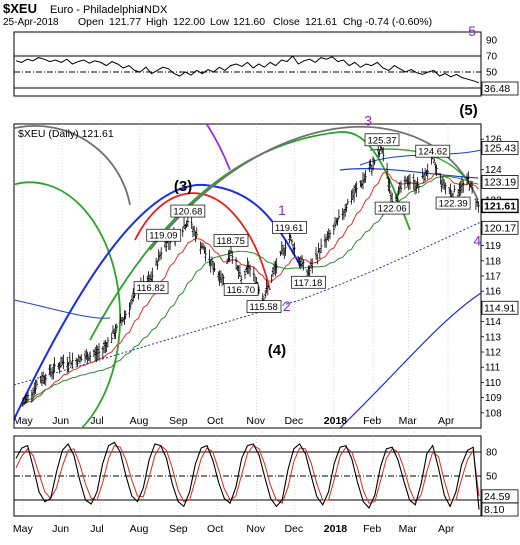 The width and height of the screenshot is (520, 545). What do you see at coordinates (220, 22) in the screenshot?
I see `low-label: Low` at bounding box center [220, 22].